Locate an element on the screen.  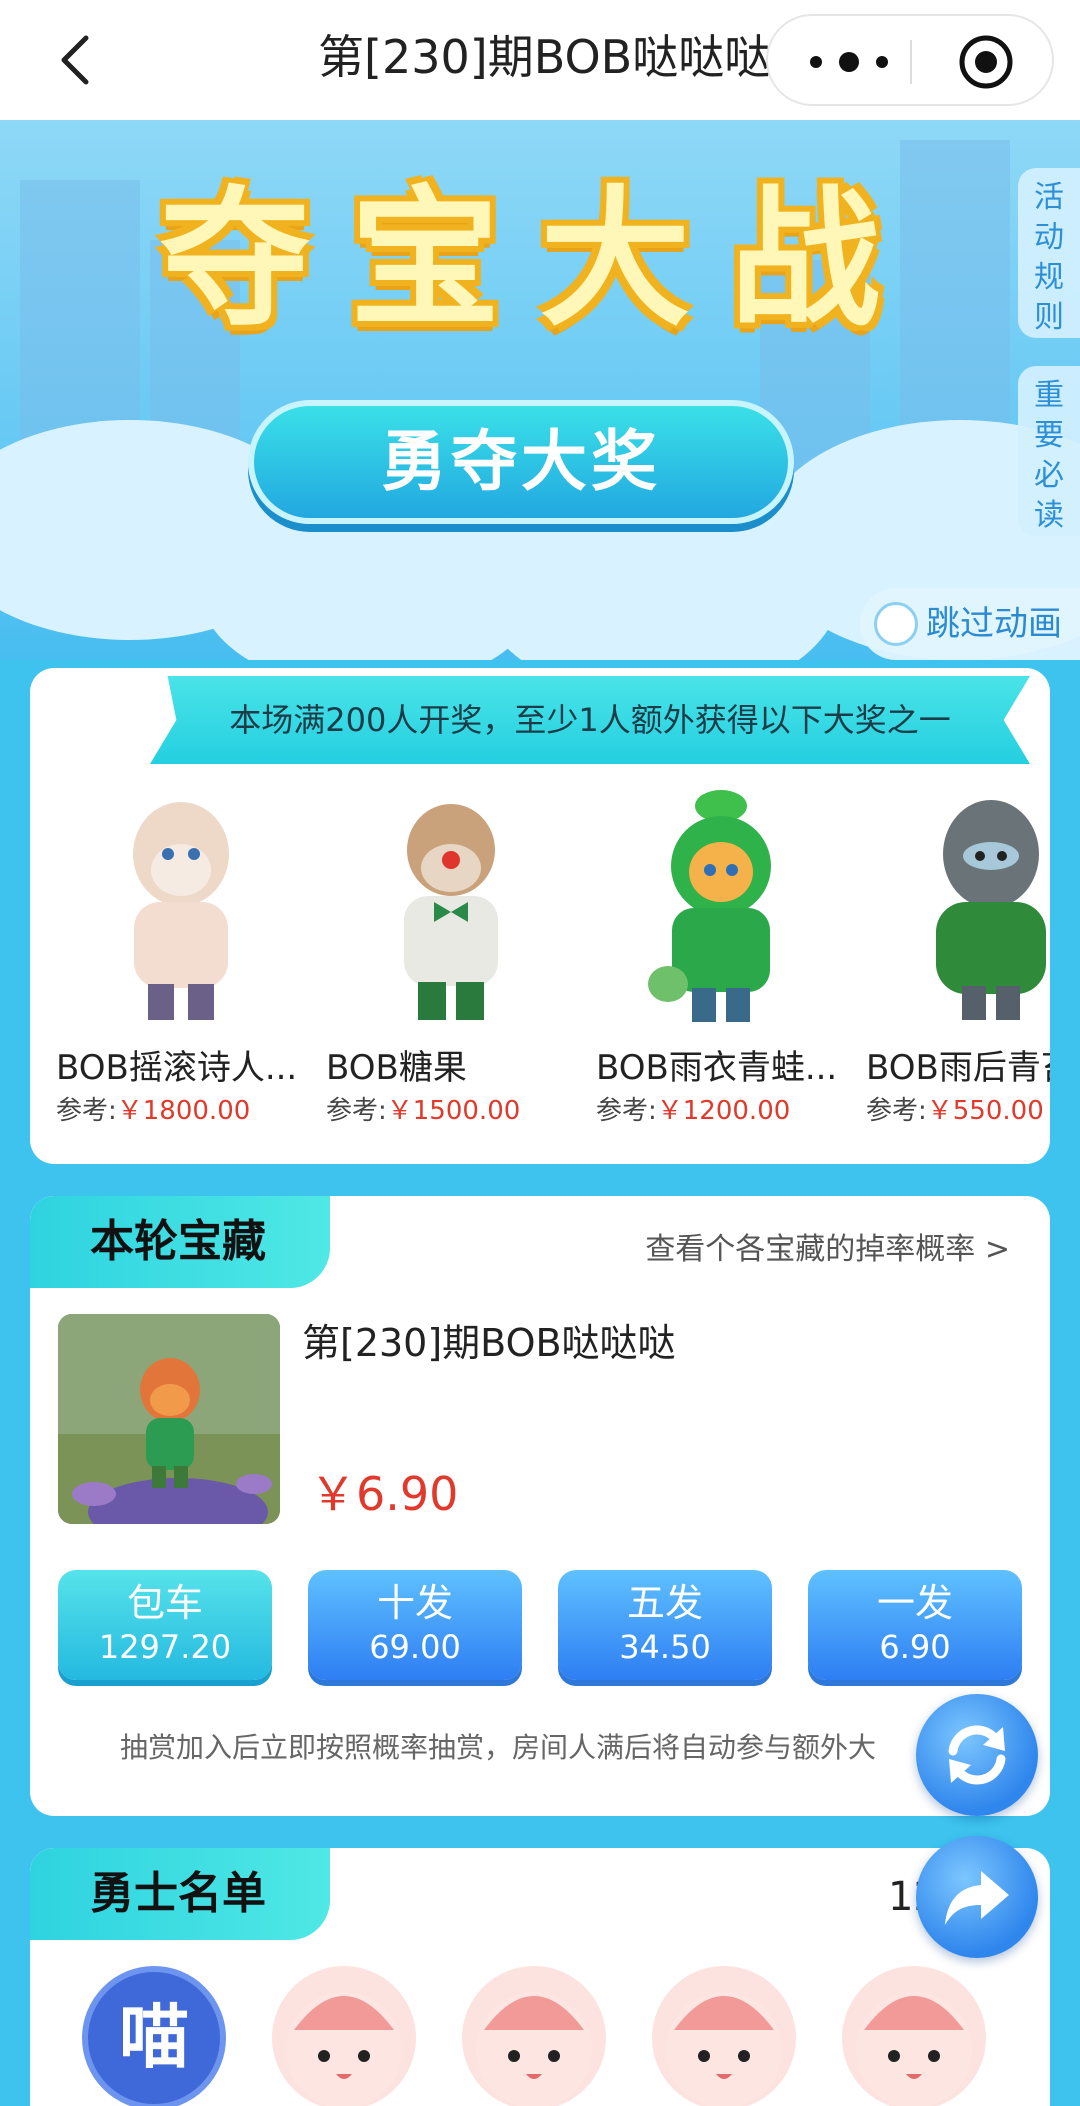
hero-pill-label: 勇夺大奖 is located at coordinates (521, 461).